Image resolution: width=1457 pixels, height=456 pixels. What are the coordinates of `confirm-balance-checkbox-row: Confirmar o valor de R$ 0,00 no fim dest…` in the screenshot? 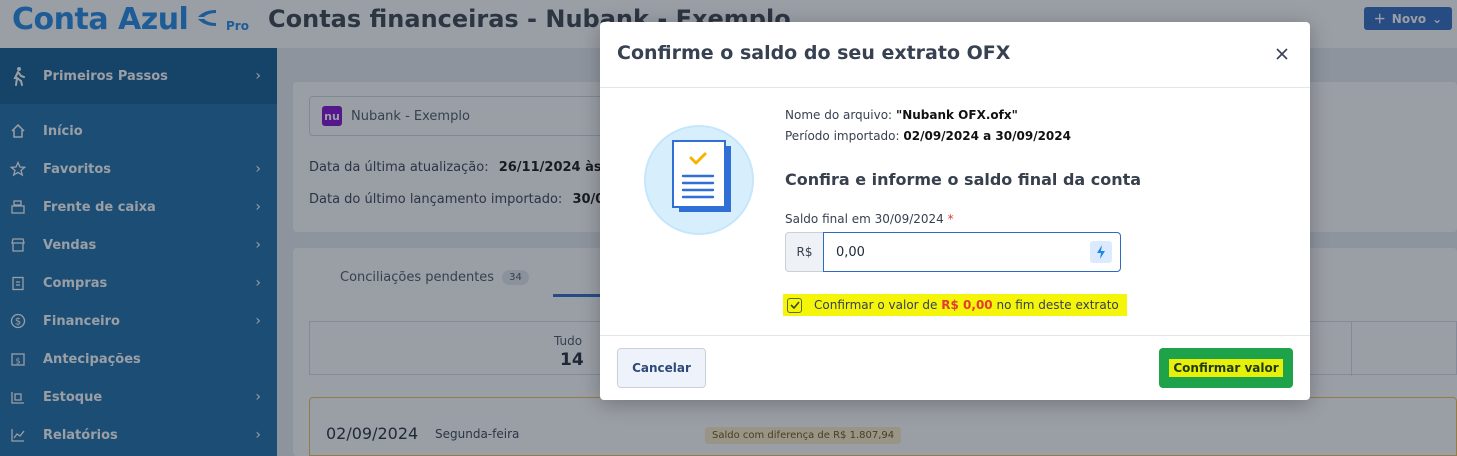 It's located at (955, 305).